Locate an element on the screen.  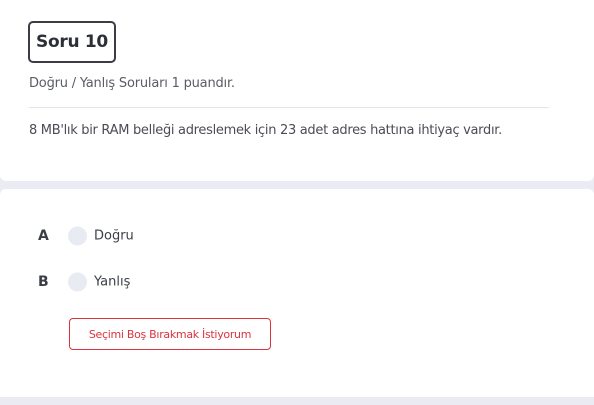
clear-selection-button: Seçimi Boş Bırakmak İstiyorum is located at coordinates (170, 334).